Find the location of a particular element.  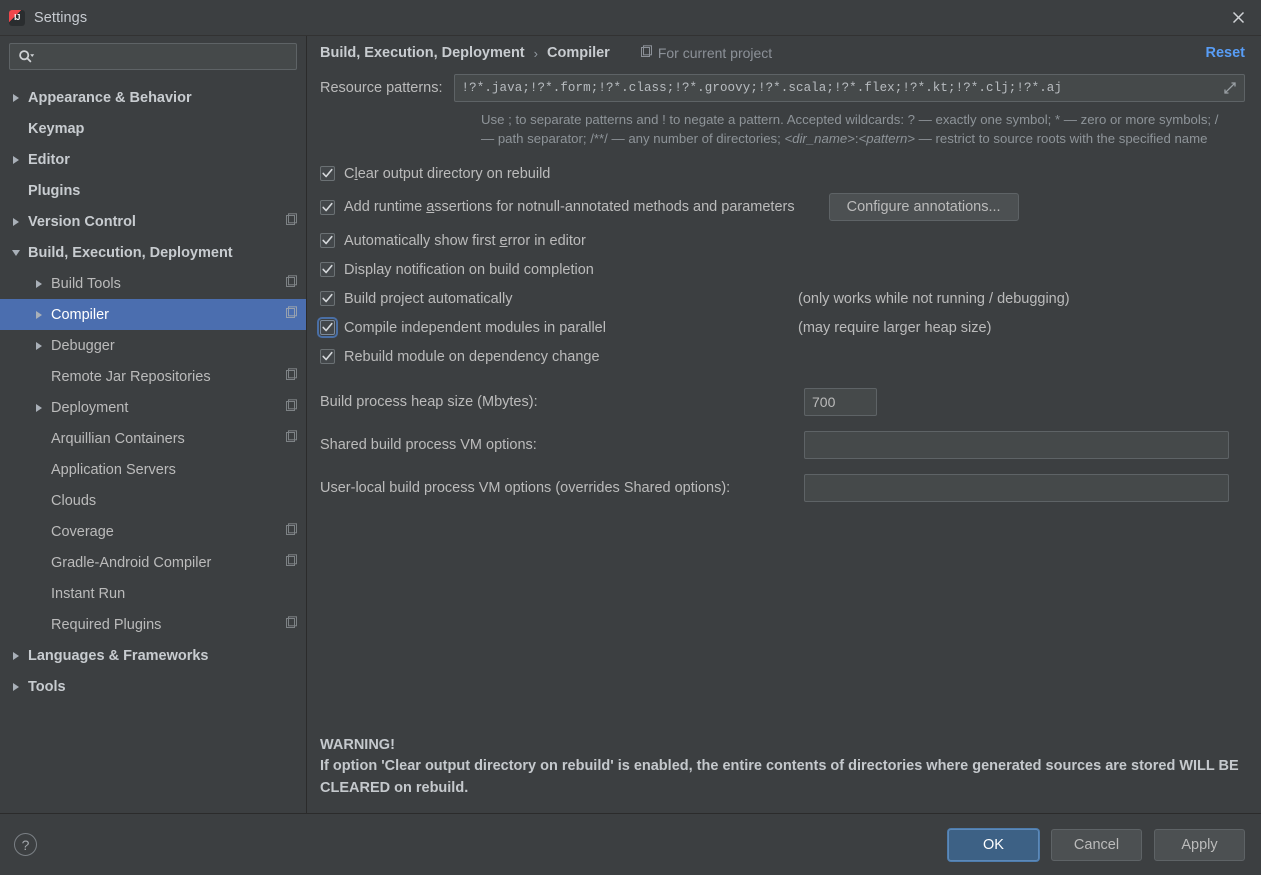

sidebar-item-application-servers: Application Servers is located at coordinates (153, 469).